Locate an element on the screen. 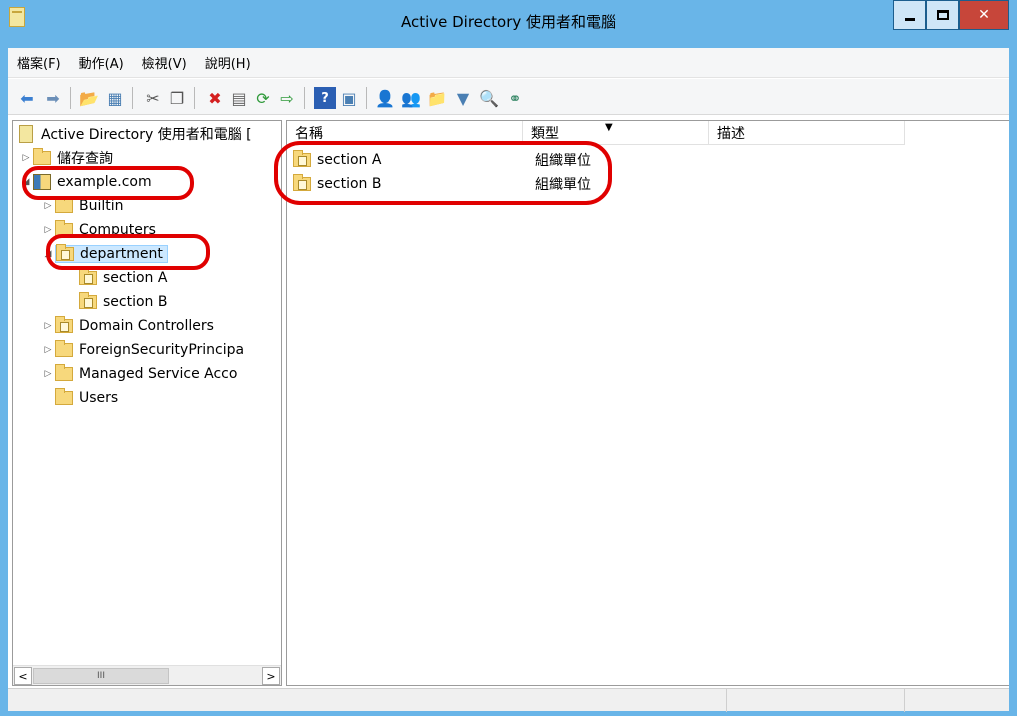  menu-help: 說明(H) is located at coordinates (228, 62).